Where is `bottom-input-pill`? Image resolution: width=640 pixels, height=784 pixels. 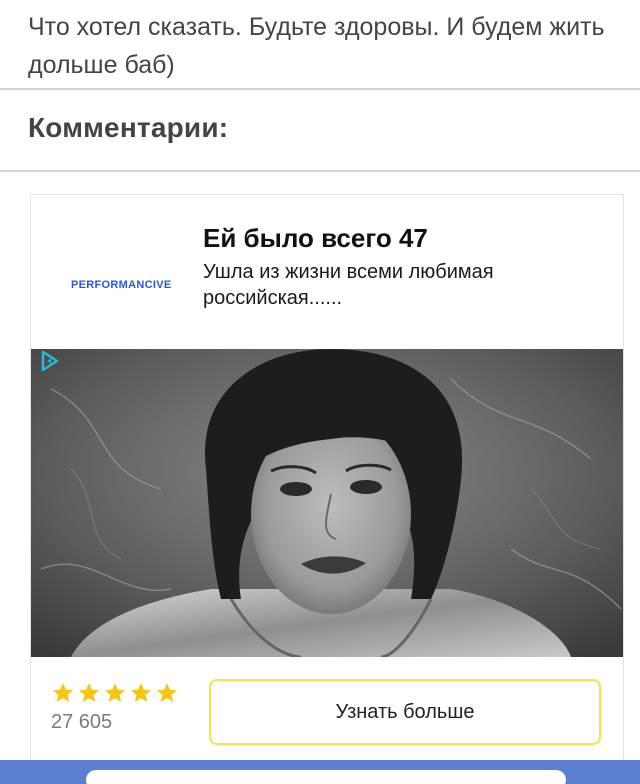
bottom-input-pill is located at coordinates (326, 777).